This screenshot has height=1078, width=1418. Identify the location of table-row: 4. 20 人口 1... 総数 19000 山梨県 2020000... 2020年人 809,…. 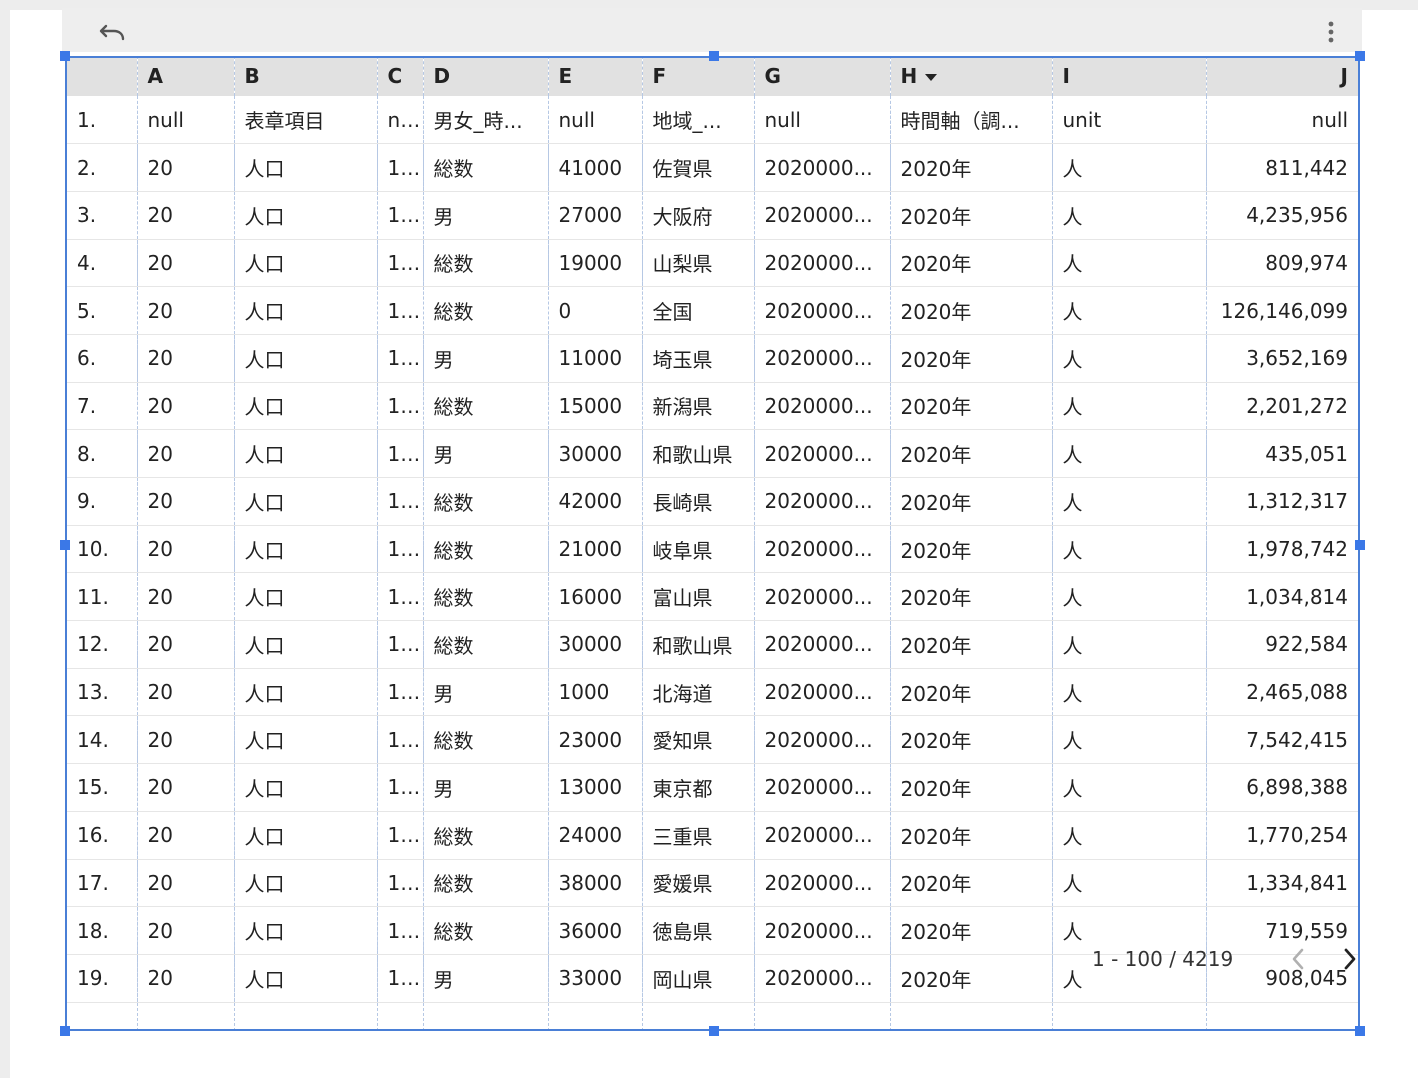
(712, 263).